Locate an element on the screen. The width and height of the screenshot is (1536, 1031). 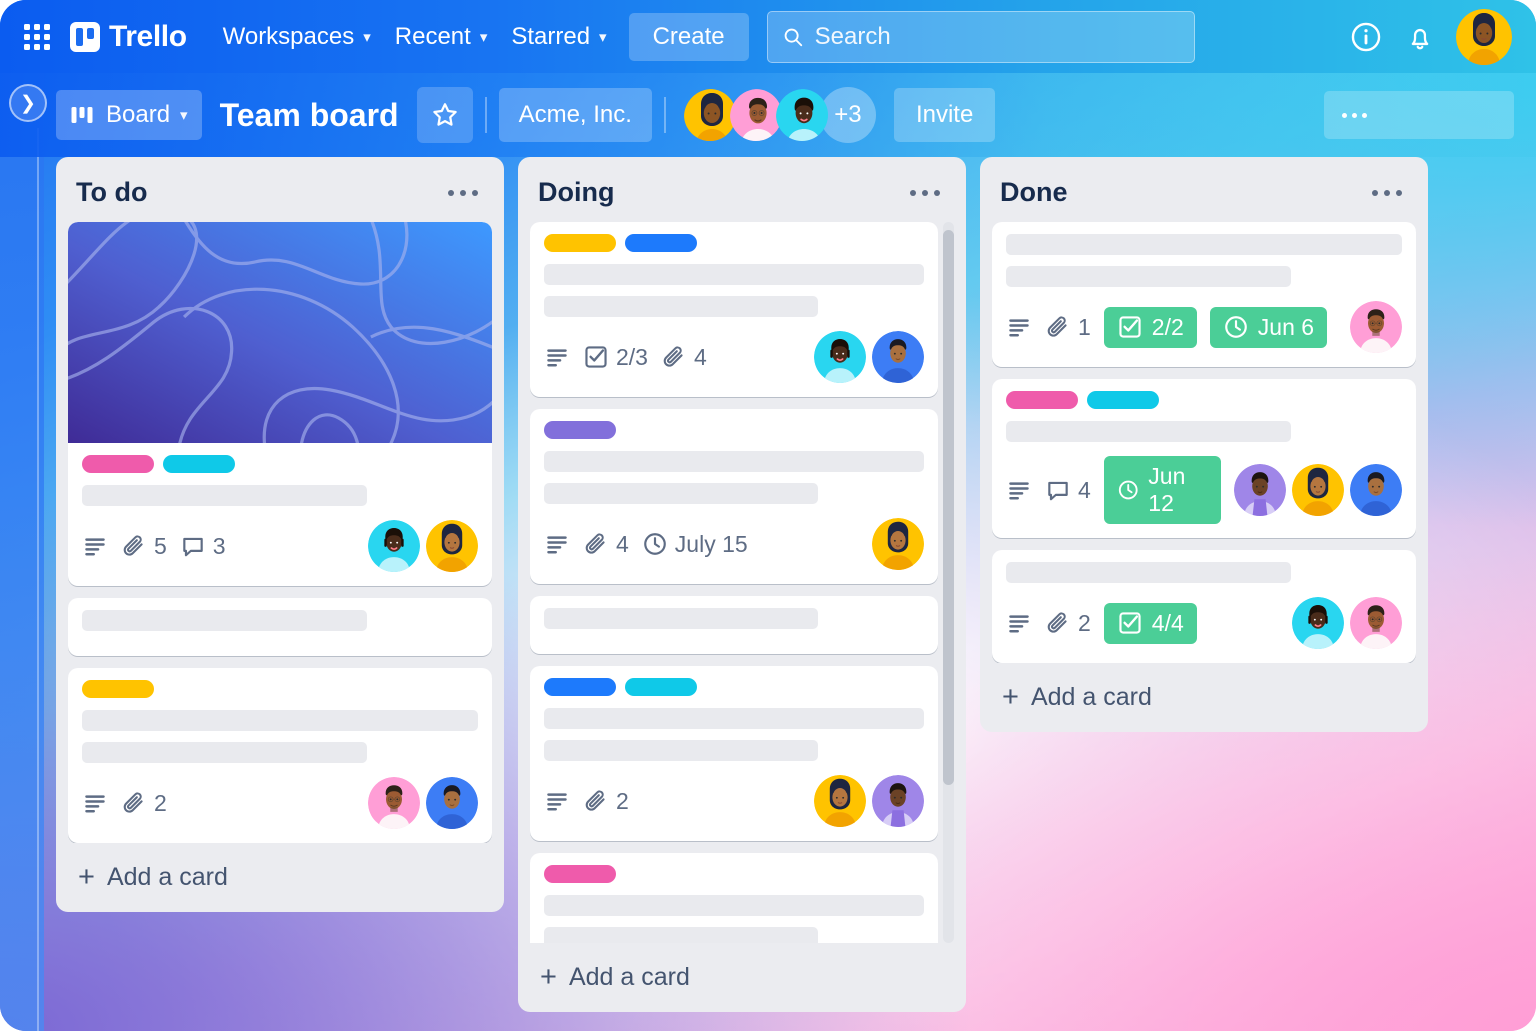
board-card: 2/3 4 is located at coordinates (734, 309).